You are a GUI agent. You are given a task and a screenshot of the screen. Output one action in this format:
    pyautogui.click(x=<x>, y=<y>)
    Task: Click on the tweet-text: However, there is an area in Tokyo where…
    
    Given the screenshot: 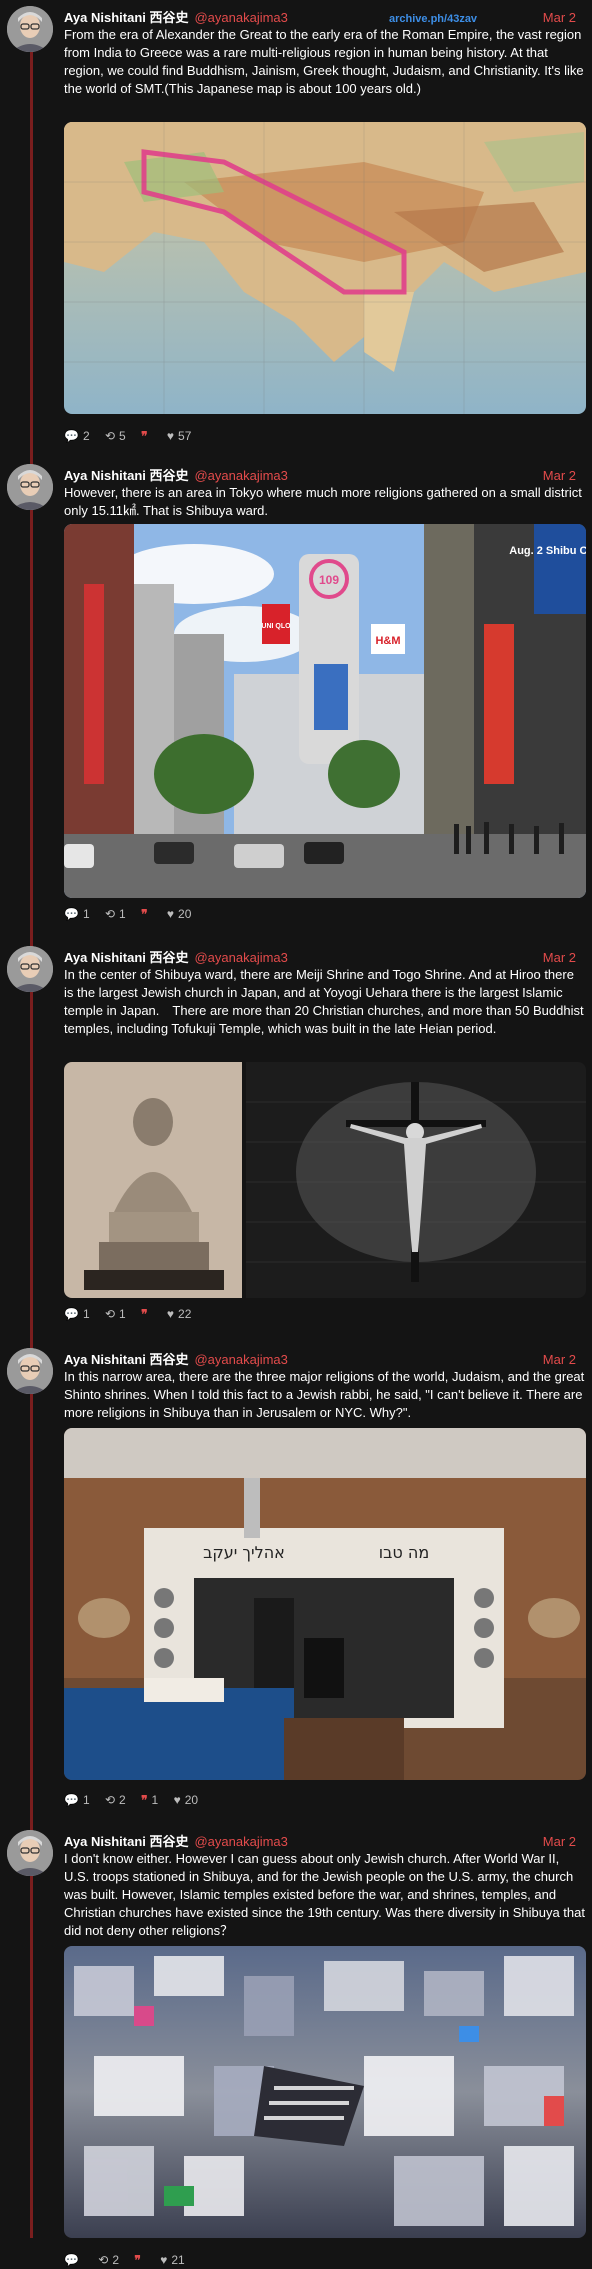 What is the action you would take?
    pyautogui.click(x=323, y=501)
    